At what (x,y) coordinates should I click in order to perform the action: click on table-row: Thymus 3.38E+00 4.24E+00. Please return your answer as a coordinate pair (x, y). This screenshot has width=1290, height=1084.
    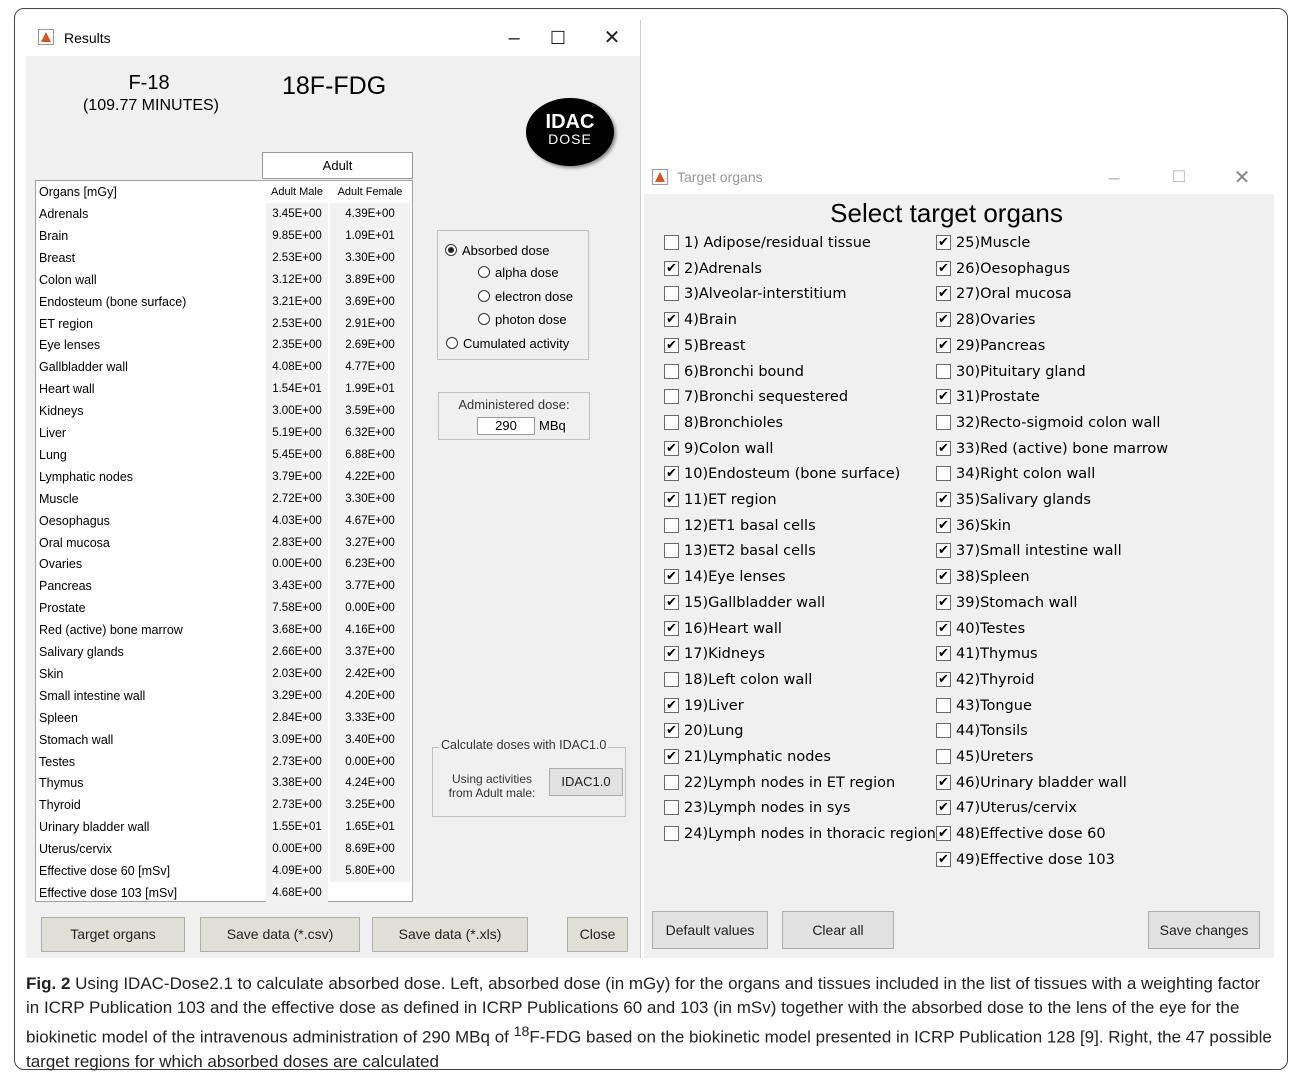
    Looking at the image, I should click on (224, 783).